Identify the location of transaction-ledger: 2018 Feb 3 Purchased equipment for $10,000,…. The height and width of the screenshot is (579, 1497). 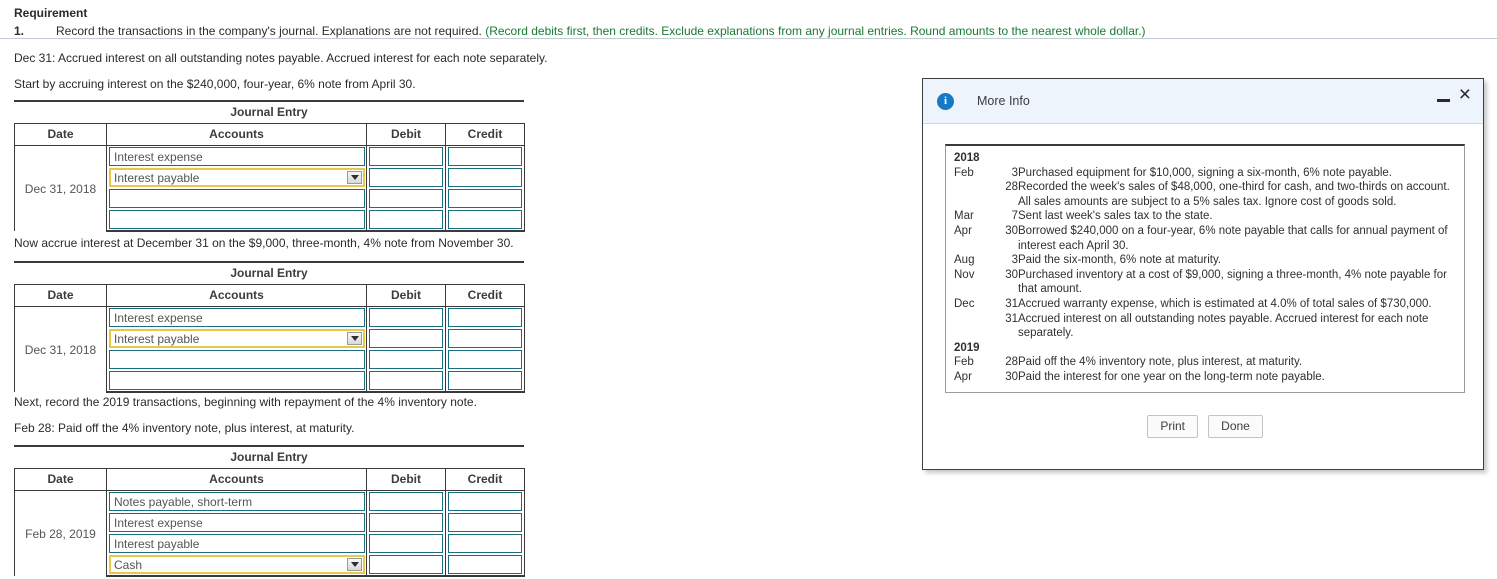
(1205, 268).